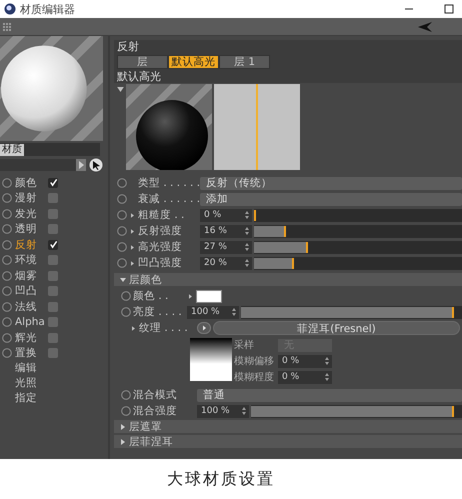 This screenshot has height=499, width=462. Describe the element at coordinates (50, 149) in the screenshot. I see `material-name-field: 材质` at that location.